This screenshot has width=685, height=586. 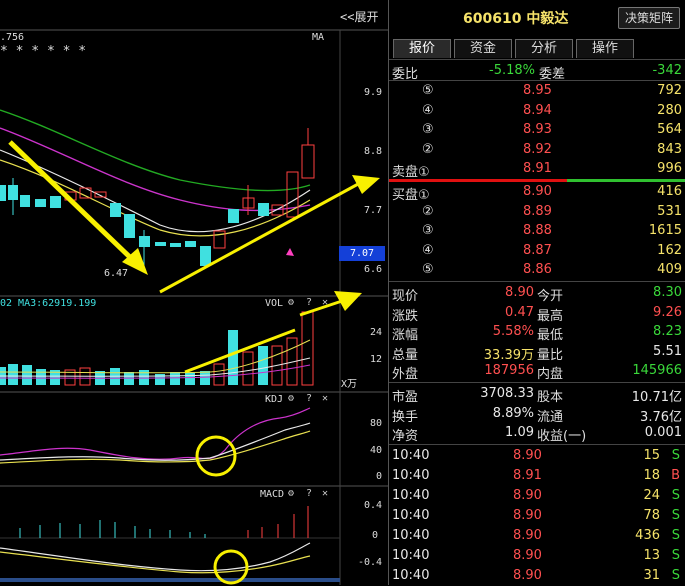 What do you see at coordinates (537, 476) in the screenshot?
I see `tick-row: 10:40 8.91 18 B` at bounding box center [537, 476].